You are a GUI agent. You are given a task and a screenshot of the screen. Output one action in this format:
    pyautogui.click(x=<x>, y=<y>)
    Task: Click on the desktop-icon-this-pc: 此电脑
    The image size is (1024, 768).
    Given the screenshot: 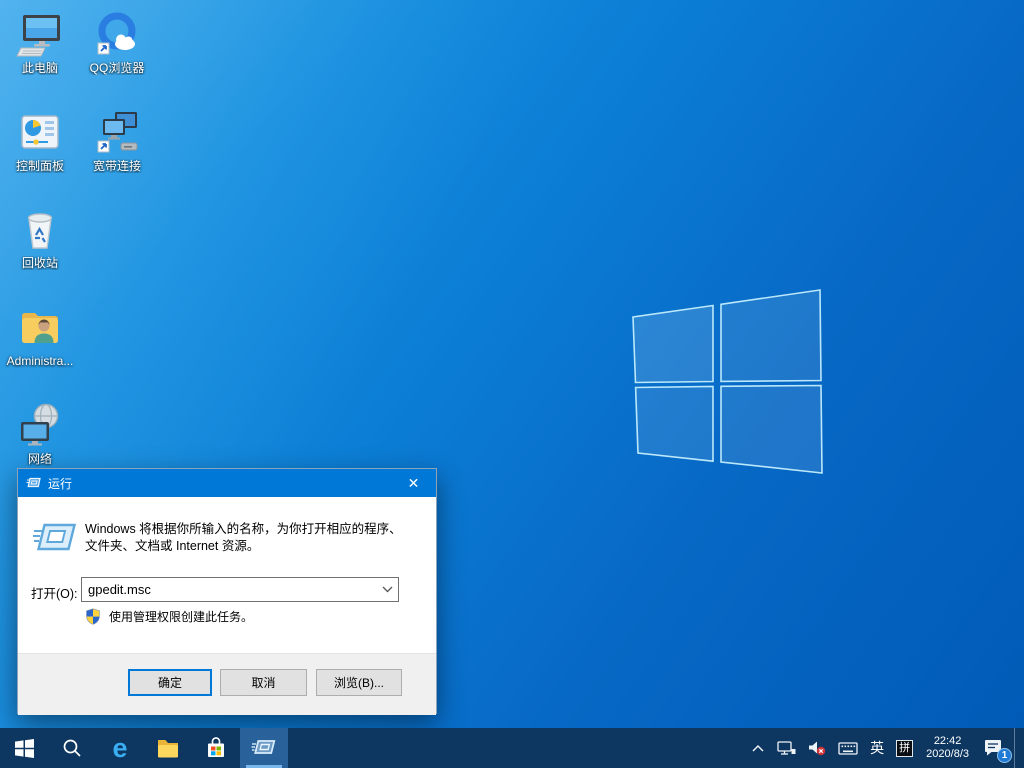 What is the action you would take?
    pyautogui.click(x=40, y=41)
    